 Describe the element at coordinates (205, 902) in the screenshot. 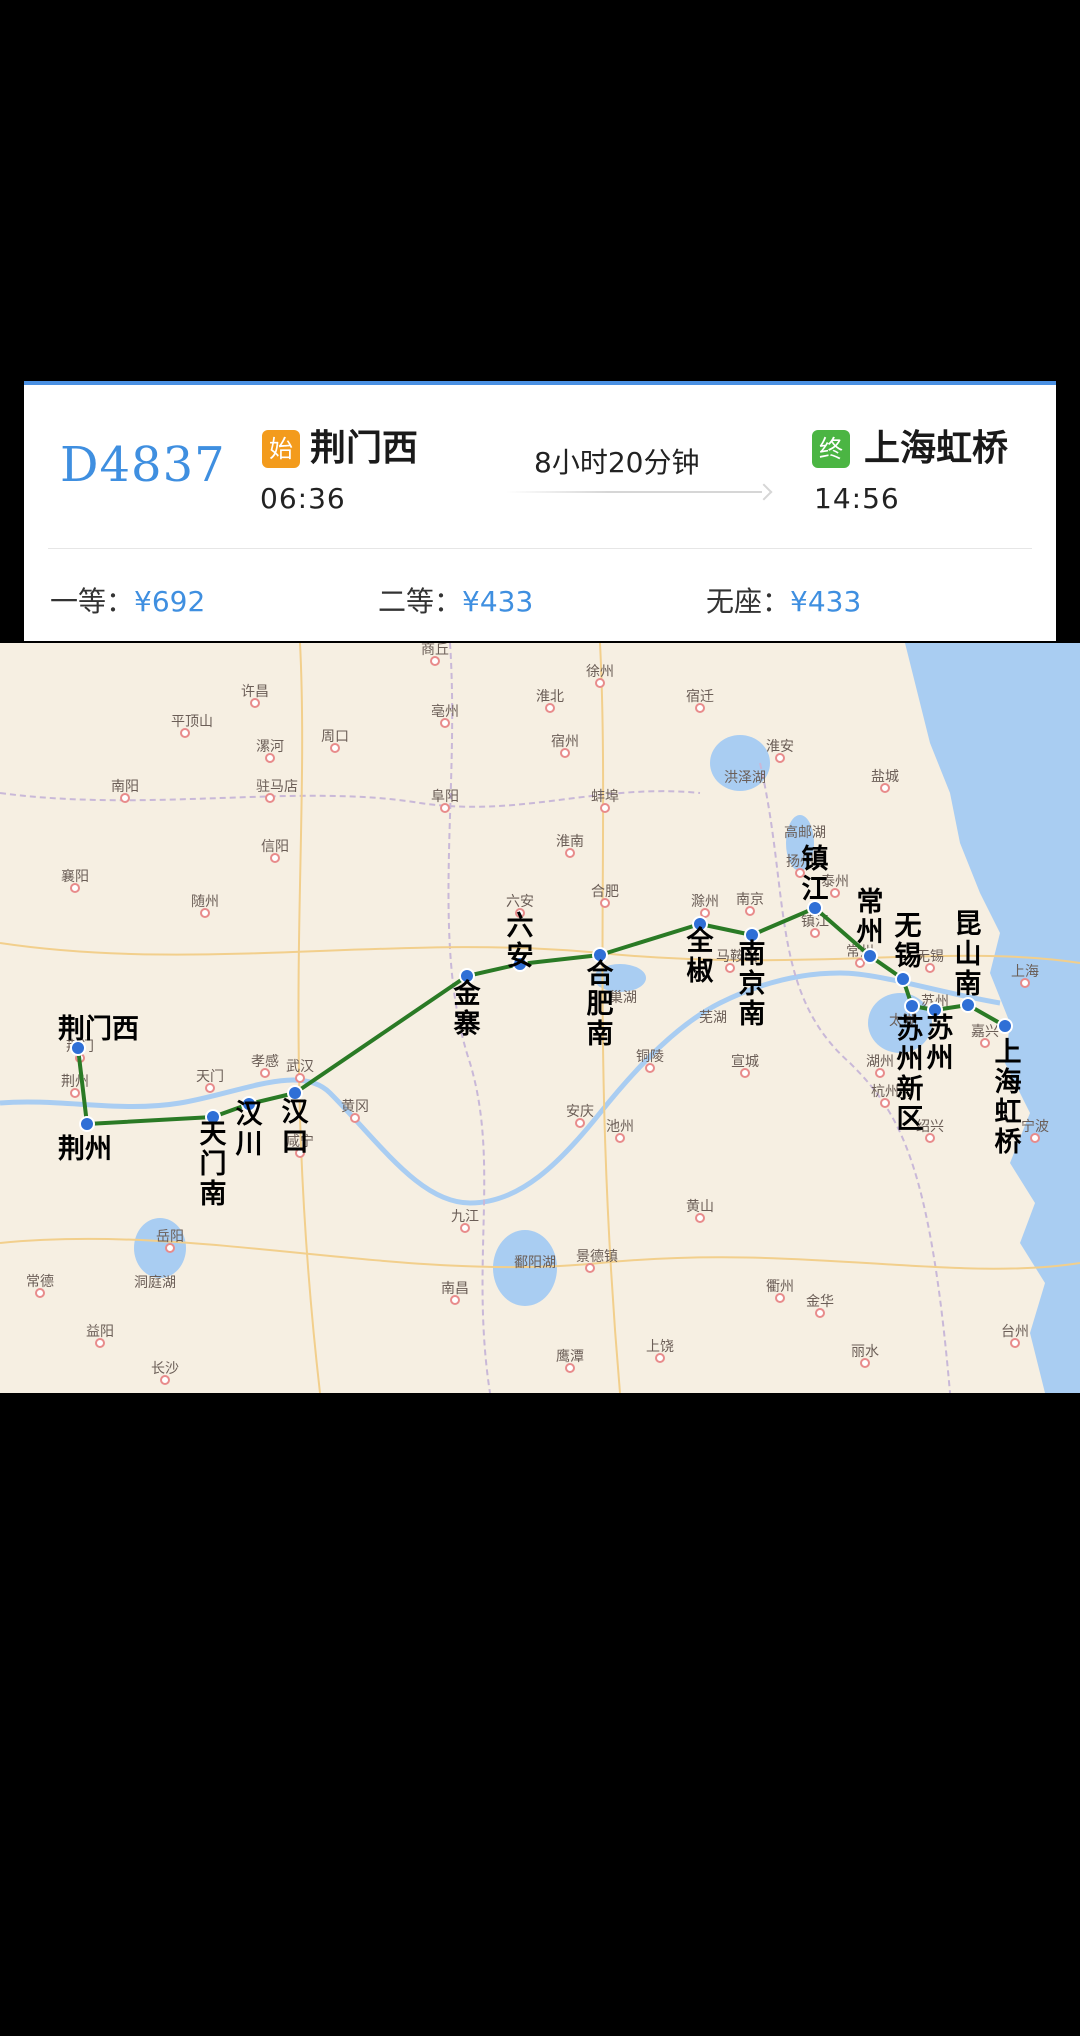

I see `city-label: 随州` at that location.